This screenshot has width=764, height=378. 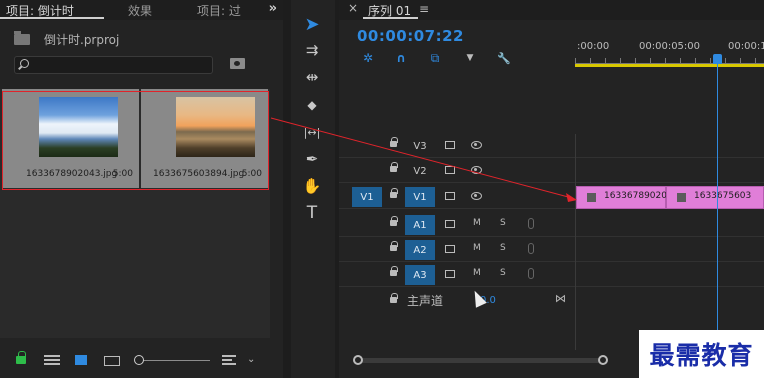 What do you see at coordinates (81, 360) in the screenshot?
I see `icon-view-icon` at bounding box center [81, 360].